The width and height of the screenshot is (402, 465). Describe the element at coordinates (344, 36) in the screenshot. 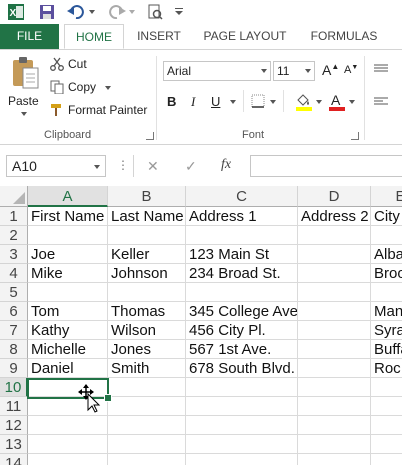

I see `tab-formulas: FORMULAS` at that location.